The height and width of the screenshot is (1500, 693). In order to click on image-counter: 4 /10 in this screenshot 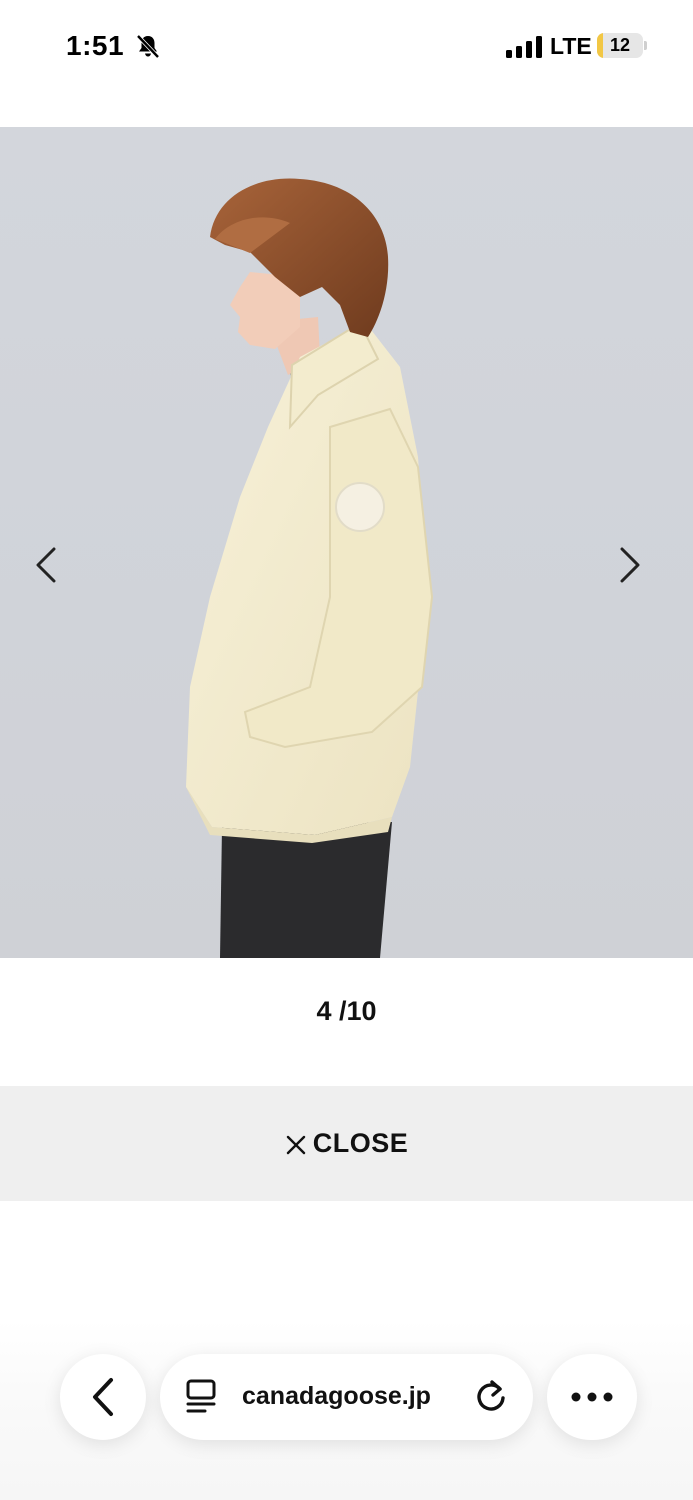, I will do `click(346, 1011)`.